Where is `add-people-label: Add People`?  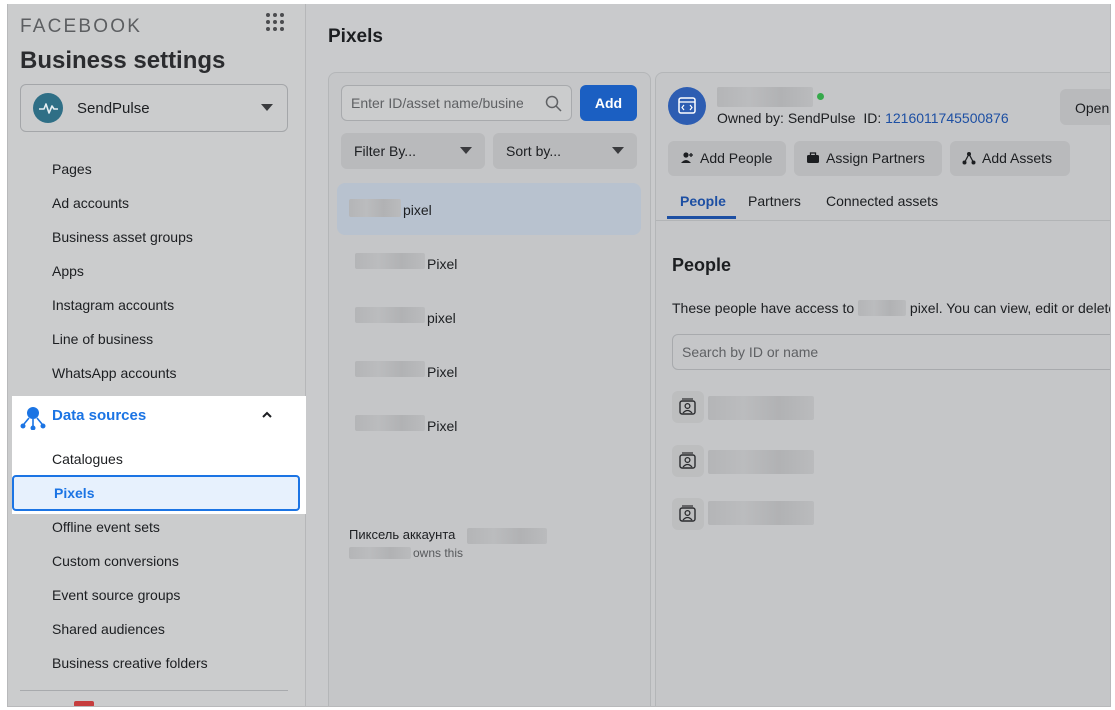
add-people-label: Add People is located at coordinates (736, 158).